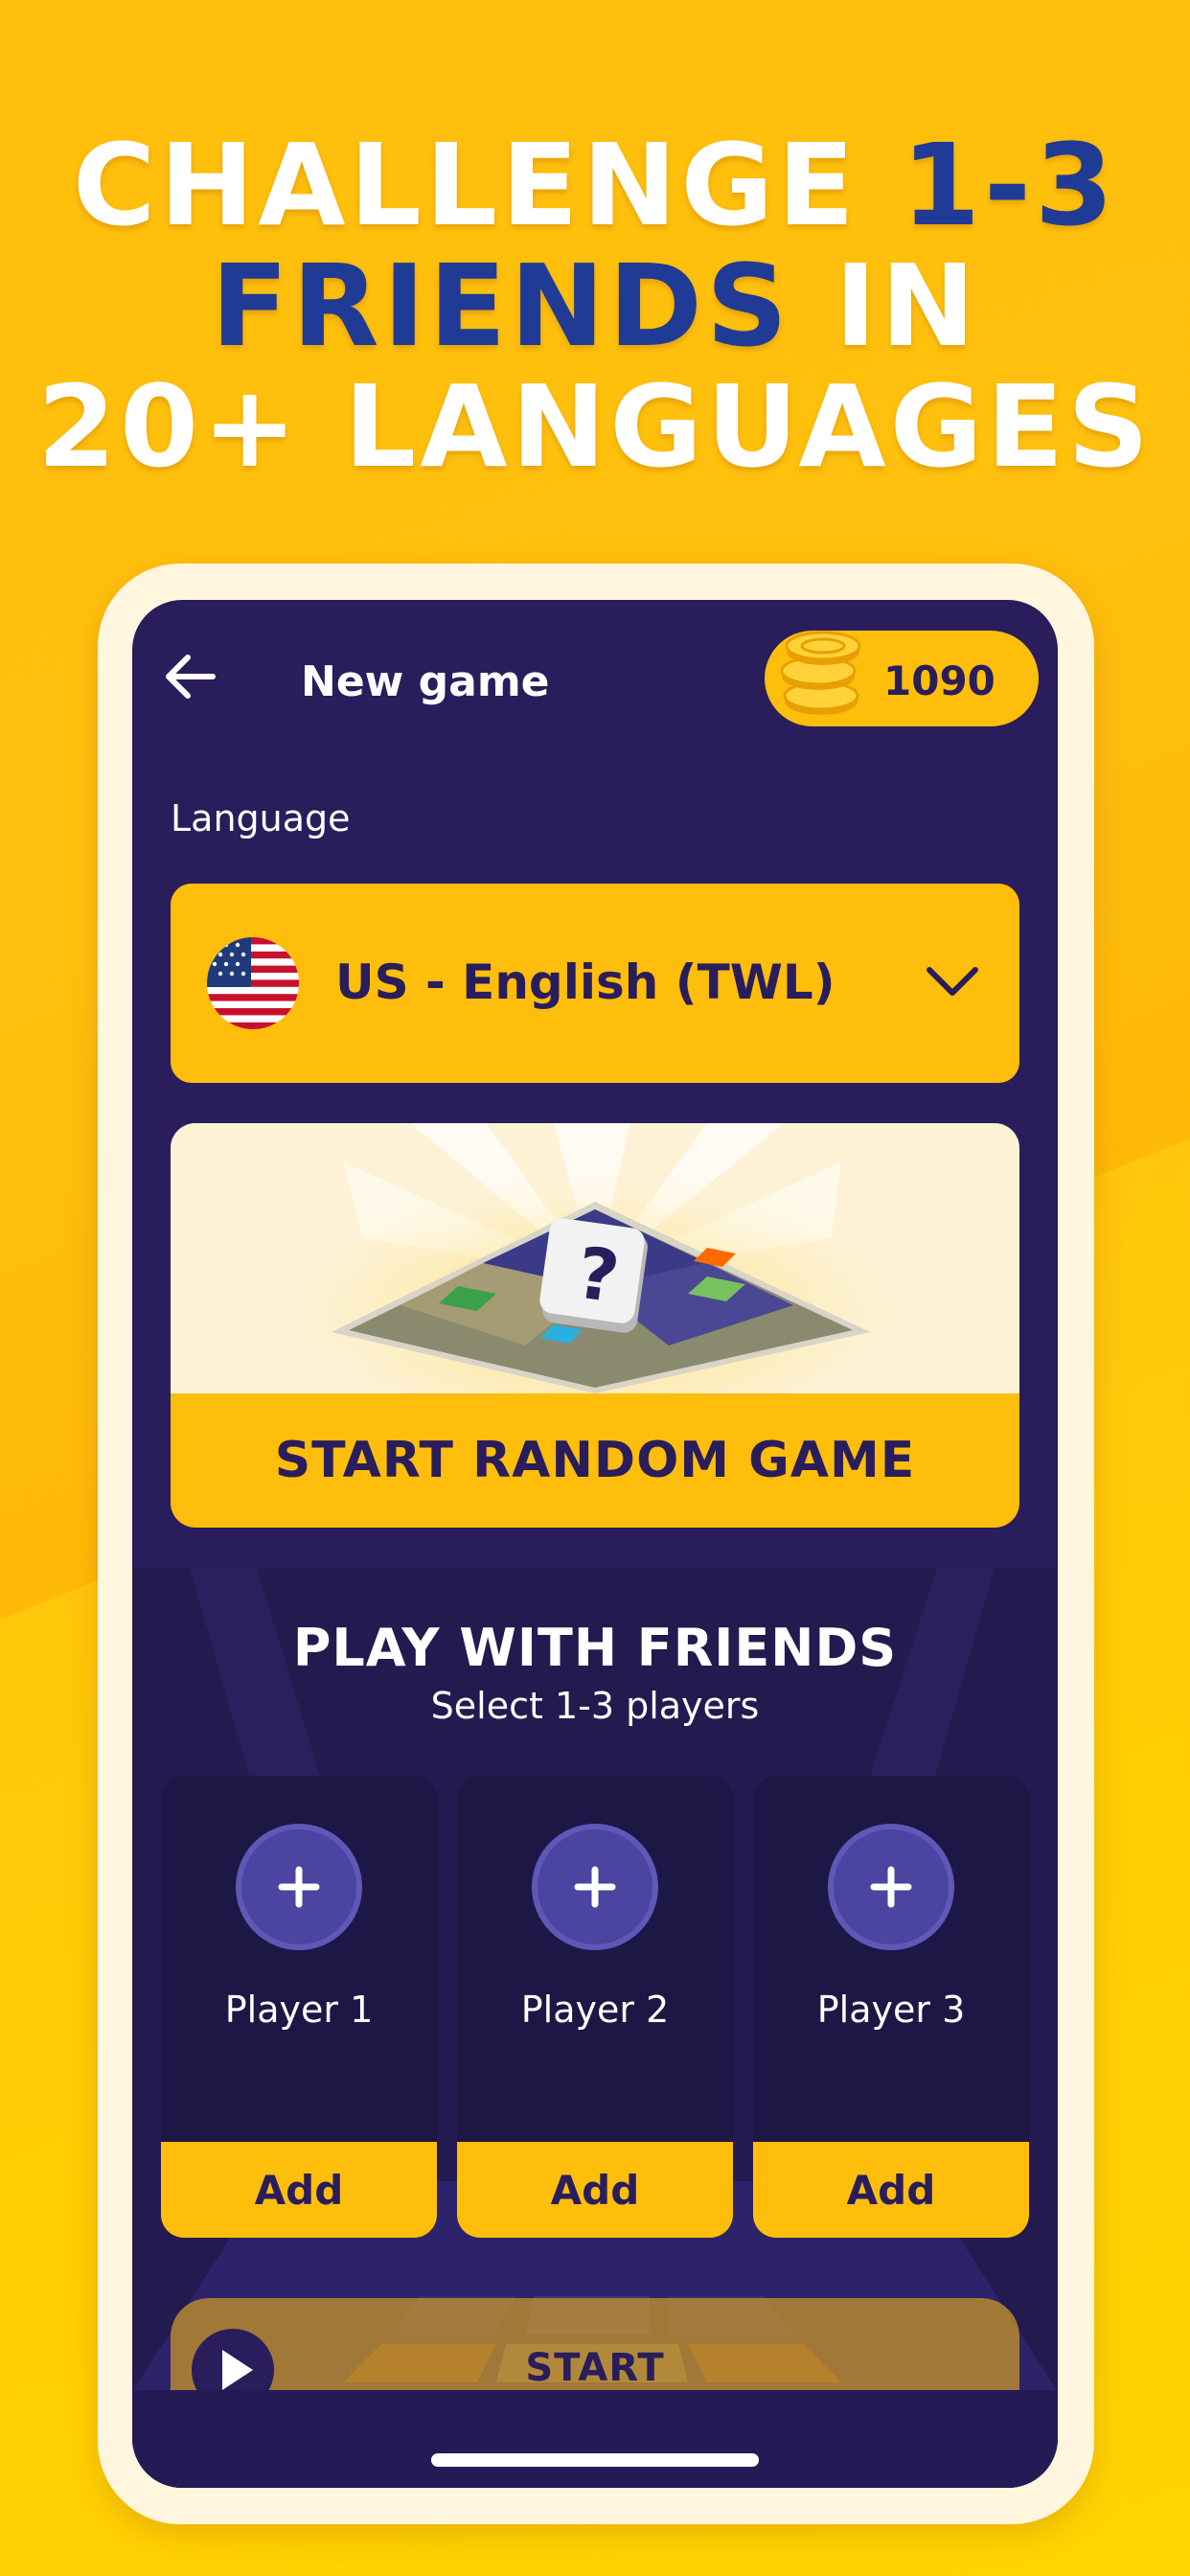 Image resolution: width=1190 pixels, height=2576 pixels. What do you see at coordinates (595, 663) in the screenshot?
I see `top-bar: New game 1090` at bounding box center [595, 663].